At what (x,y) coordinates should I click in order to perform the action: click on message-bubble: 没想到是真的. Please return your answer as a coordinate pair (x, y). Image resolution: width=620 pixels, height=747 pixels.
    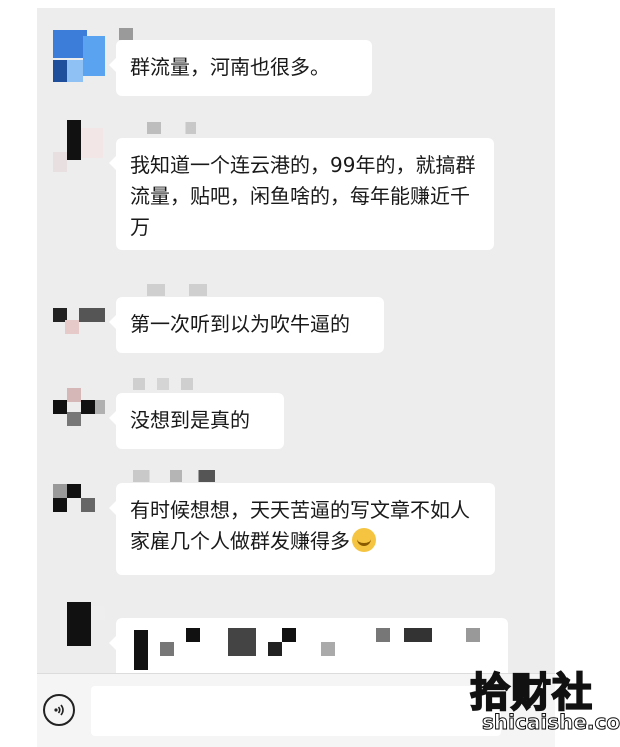
    Looking at the image, I should click on (196, 421).